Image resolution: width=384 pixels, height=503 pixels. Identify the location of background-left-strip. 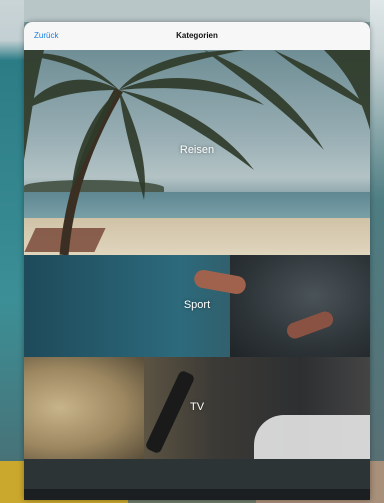
(12, 251).